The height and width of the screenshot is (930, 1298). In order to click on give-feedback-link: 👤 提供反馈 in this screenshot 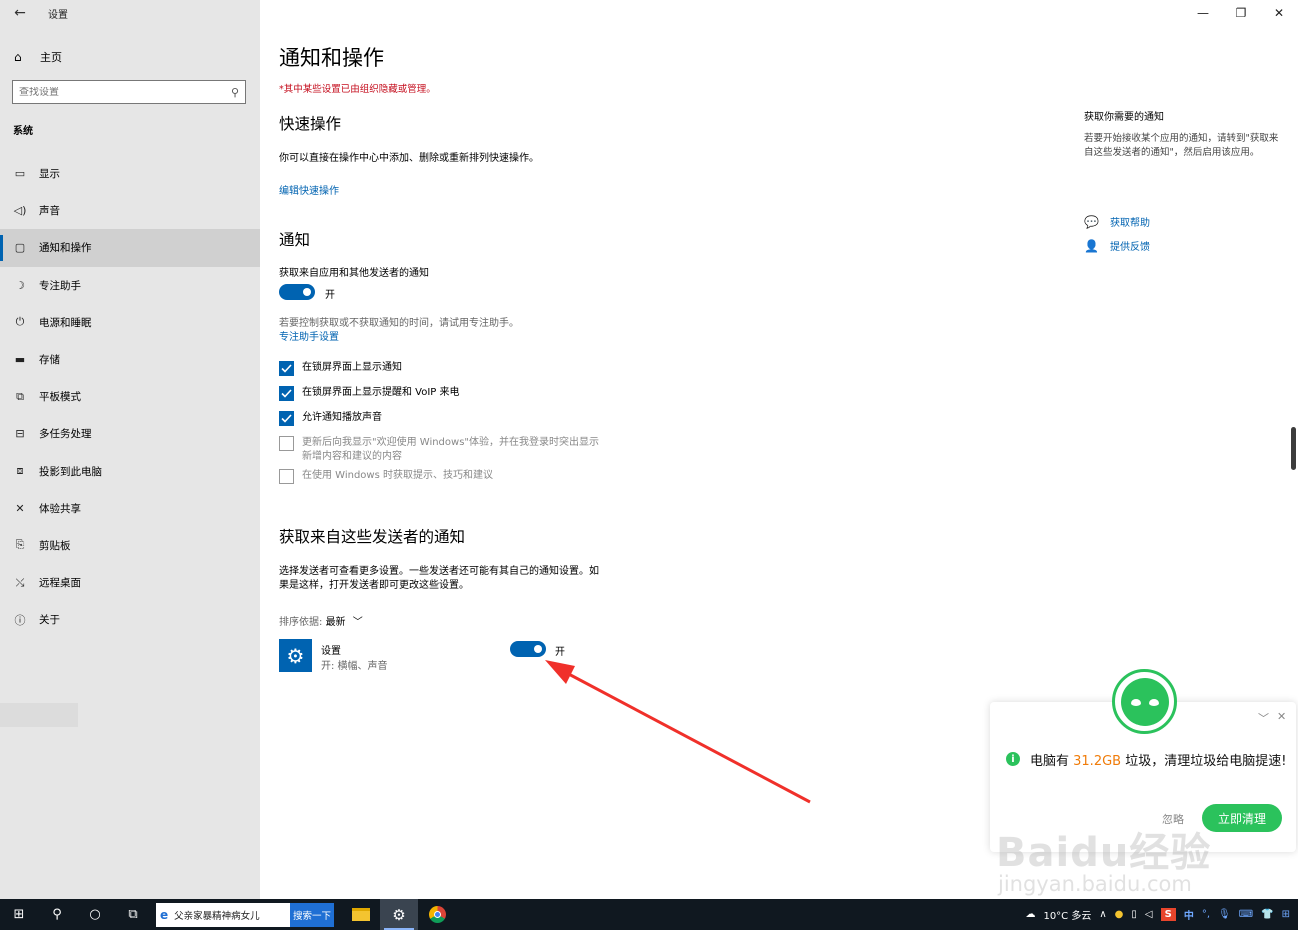, I will do `click(1117, 246)`.